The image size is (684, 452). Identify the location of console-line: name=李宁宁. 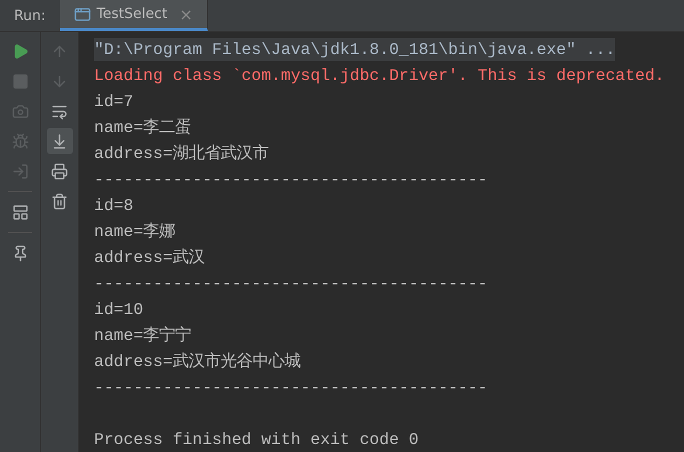
(143, 336).